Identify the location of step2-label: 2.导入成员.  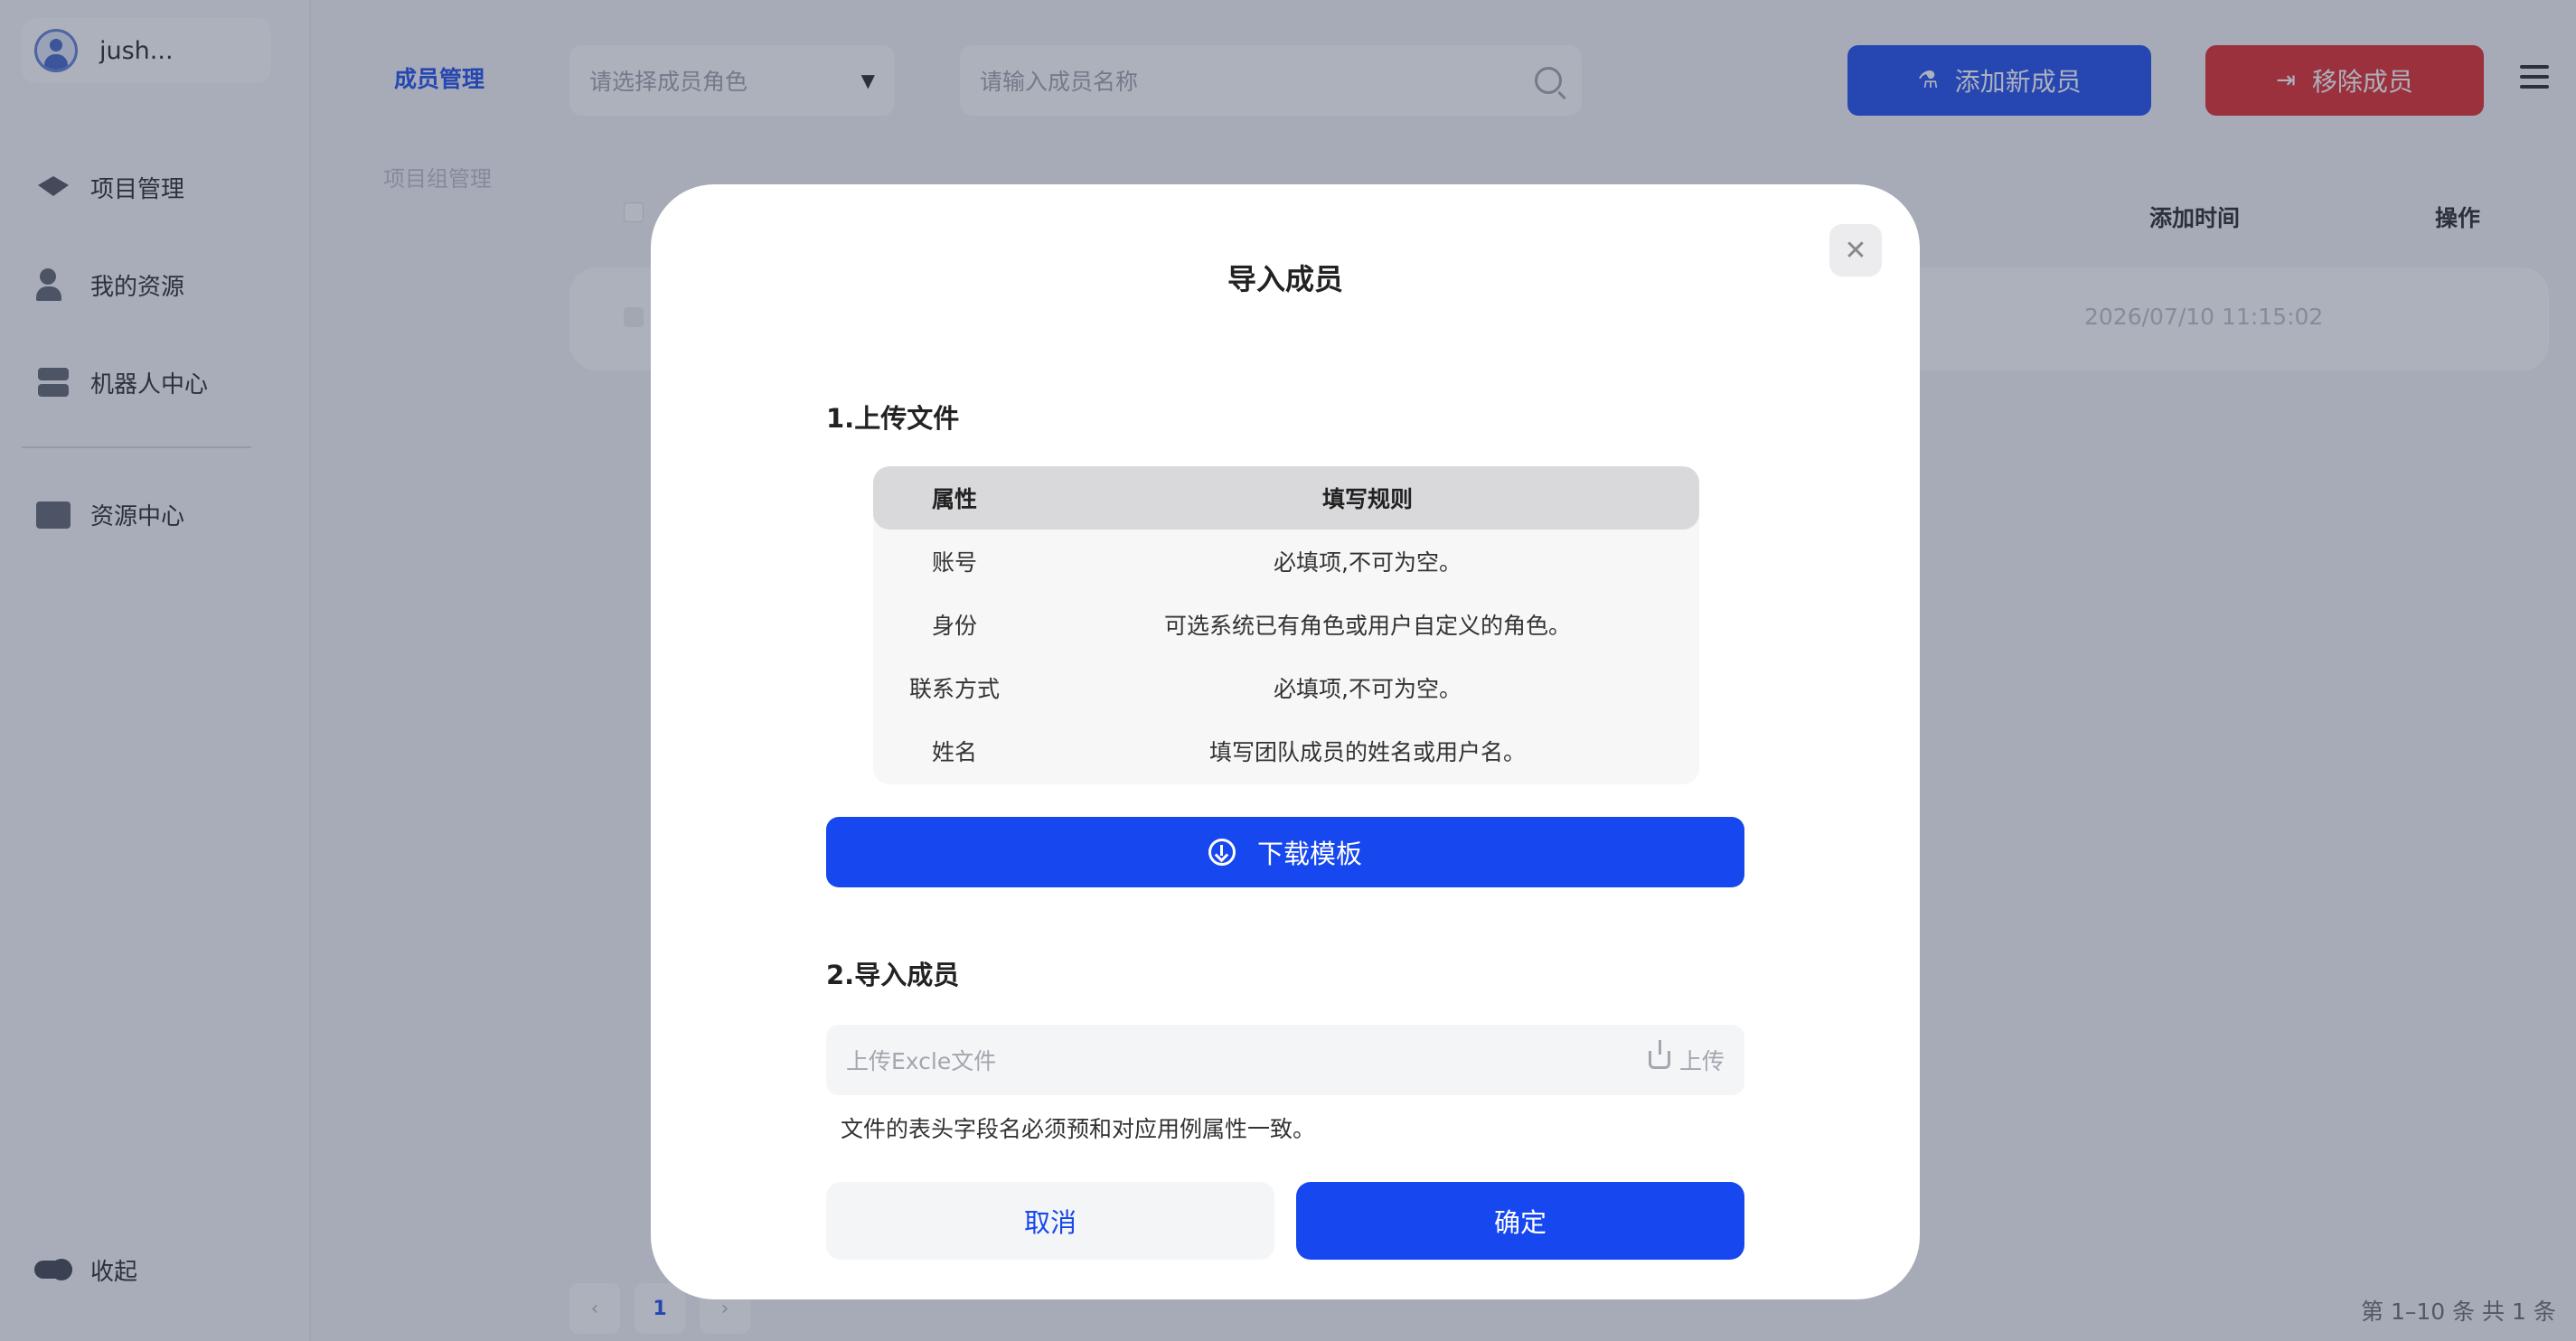
(893, 975).